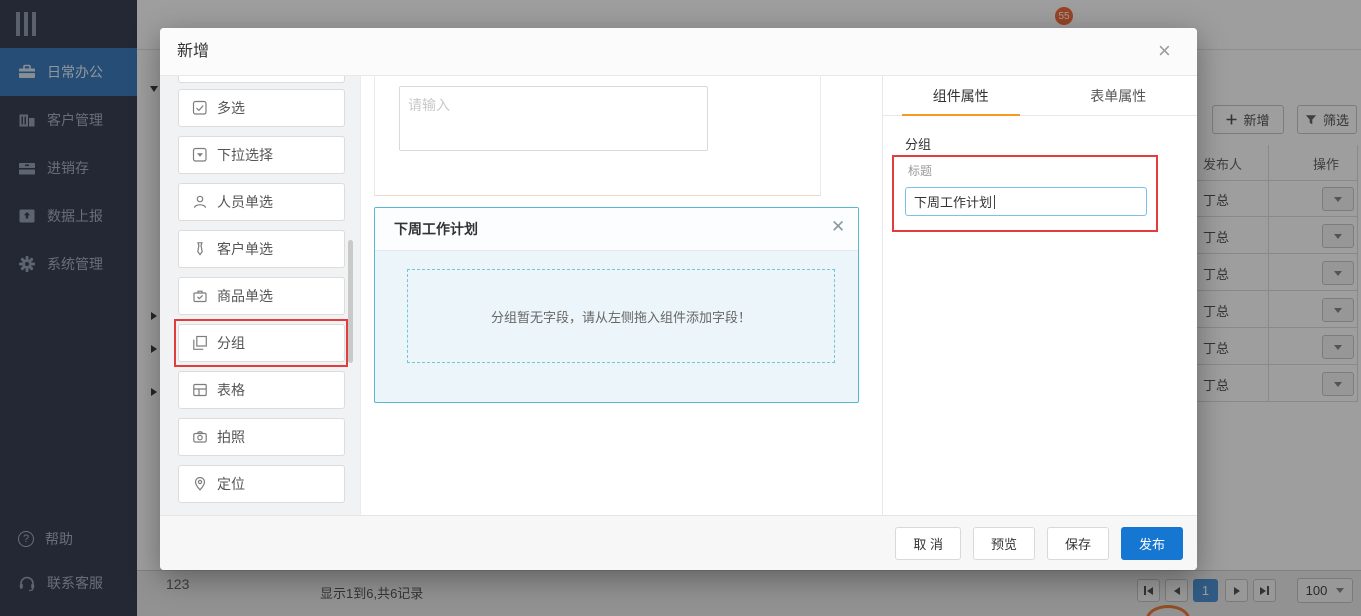 The image size is (1361, 616). I want to click on person-icon, so click(200, 201).